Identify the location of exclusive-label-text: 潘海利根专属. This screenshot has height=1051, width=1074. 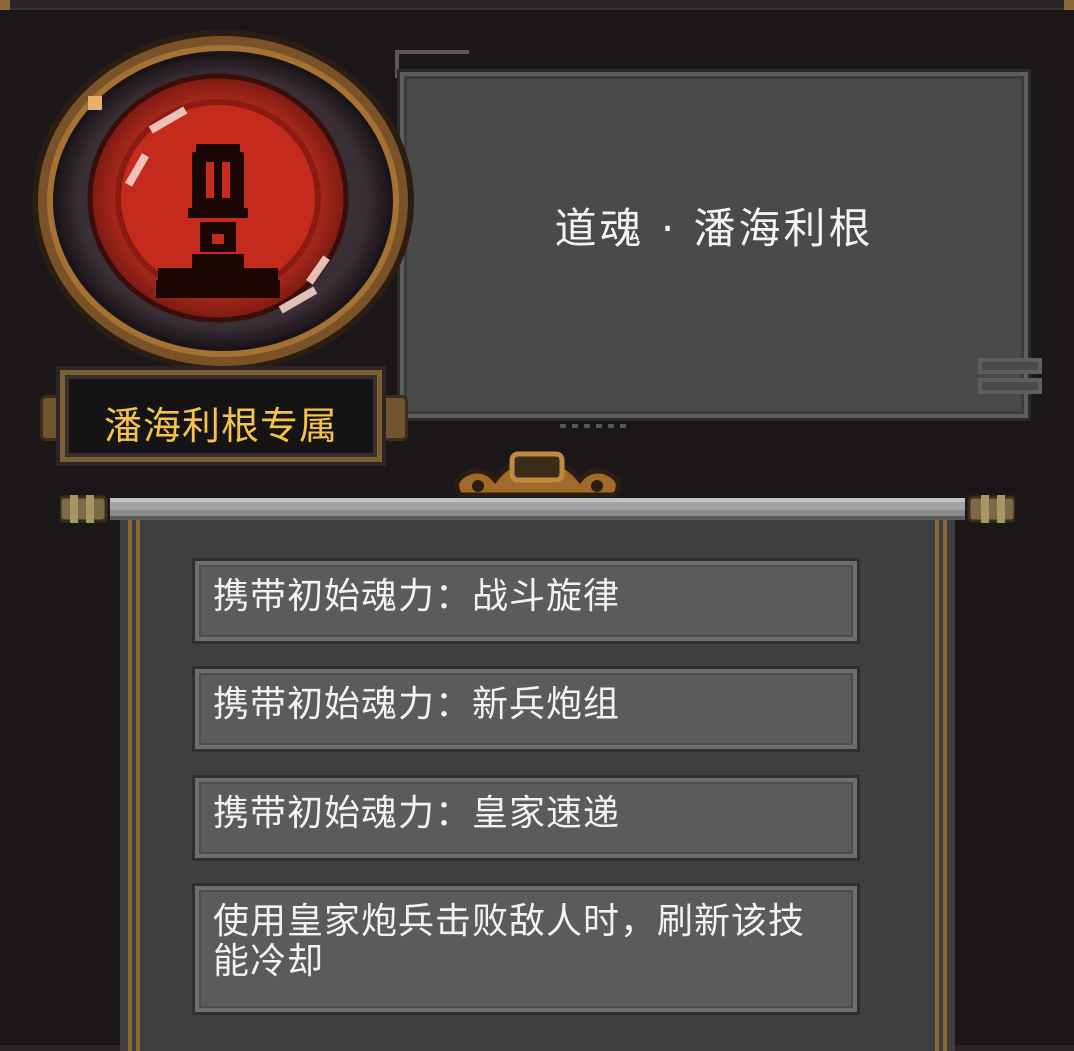
(220, 426).